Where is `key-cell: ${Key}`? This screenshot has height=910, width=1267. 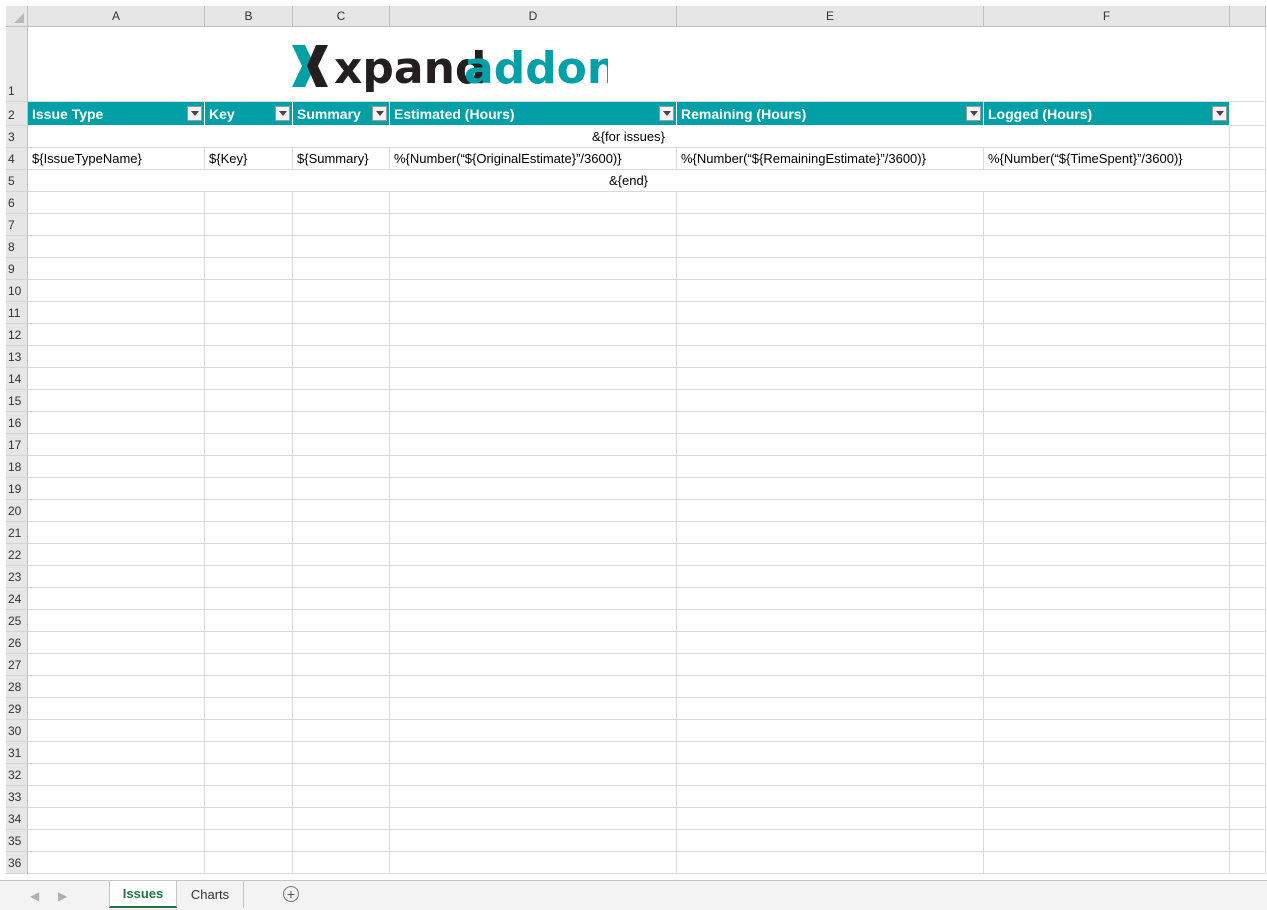
key-cell: ${Key} is located at coordinates (249, 159).